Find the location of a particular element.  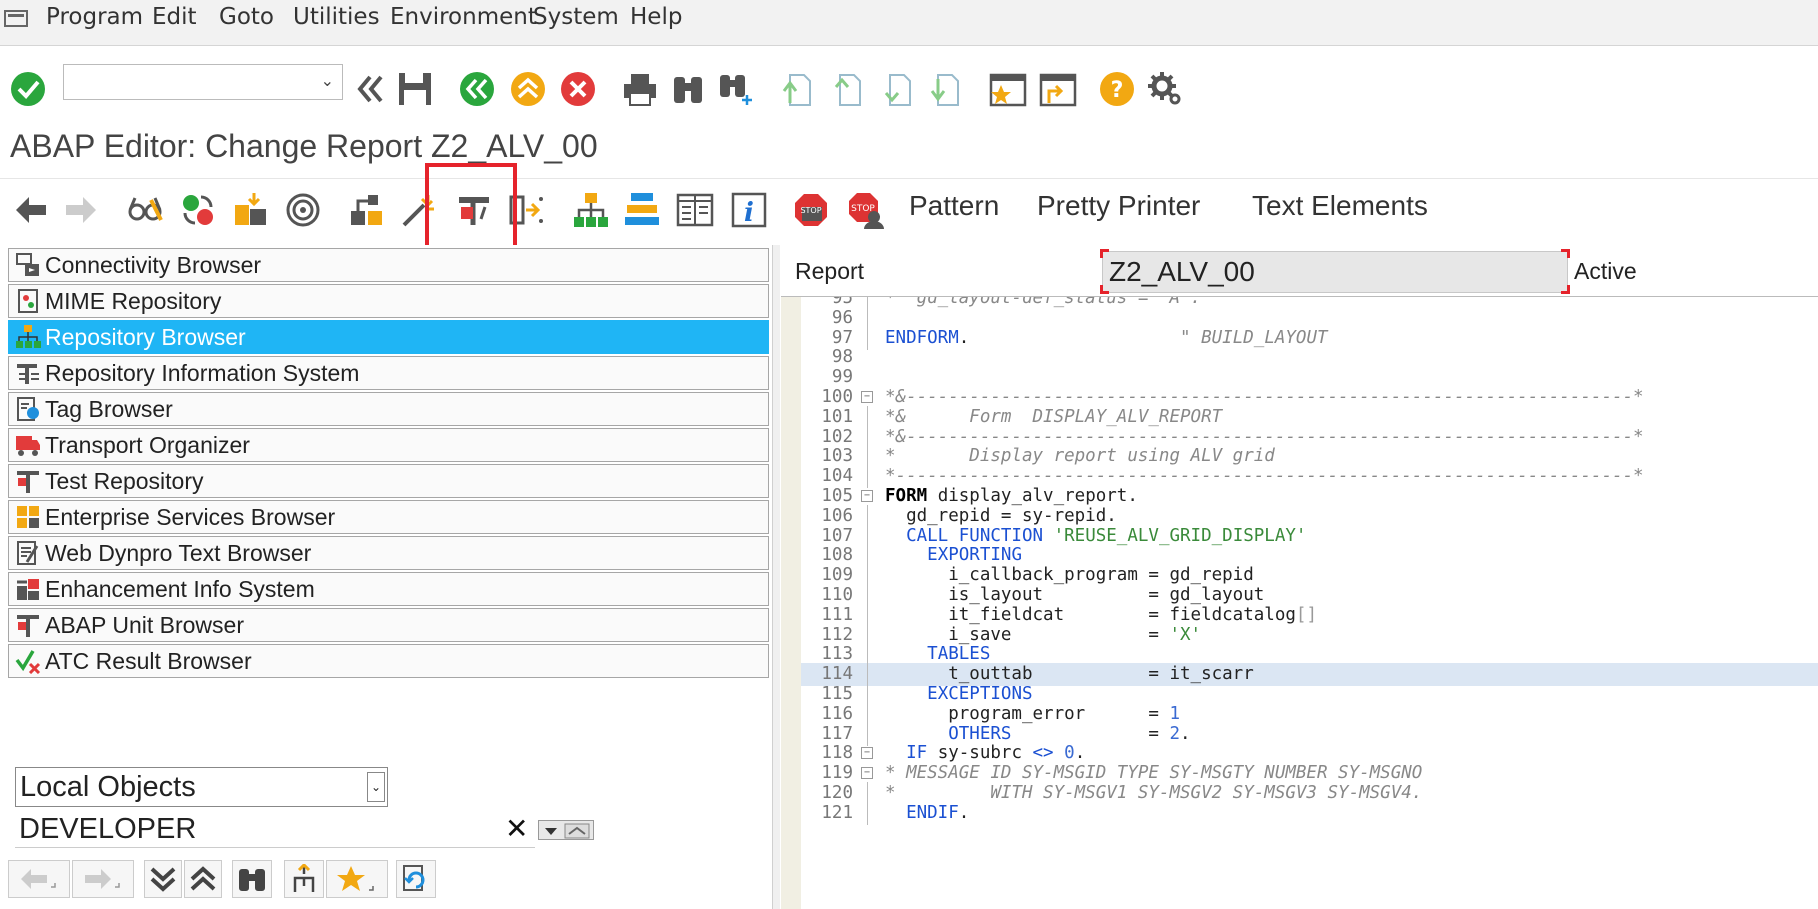

nav-item-label: Repository Browser is located at coordinates (145, 336).